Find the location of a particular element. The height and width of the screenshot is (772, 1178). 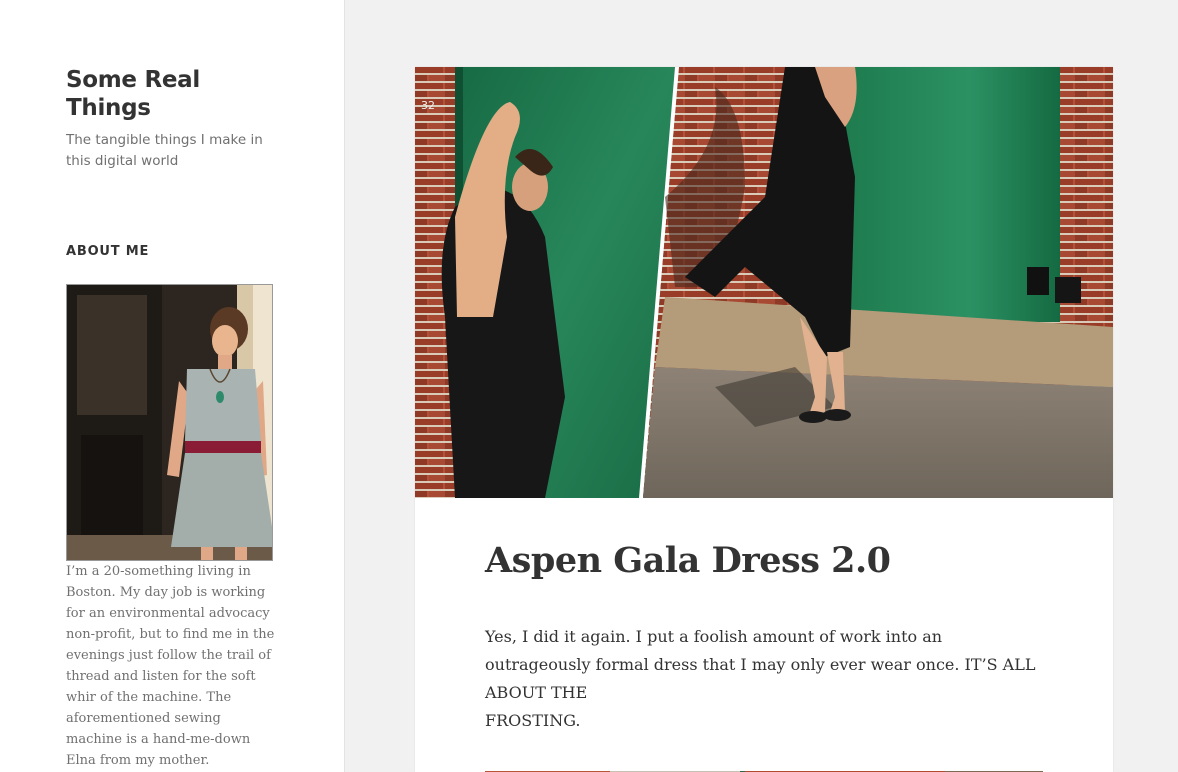

svg-text: 32 is located at coordinates (428, 105).